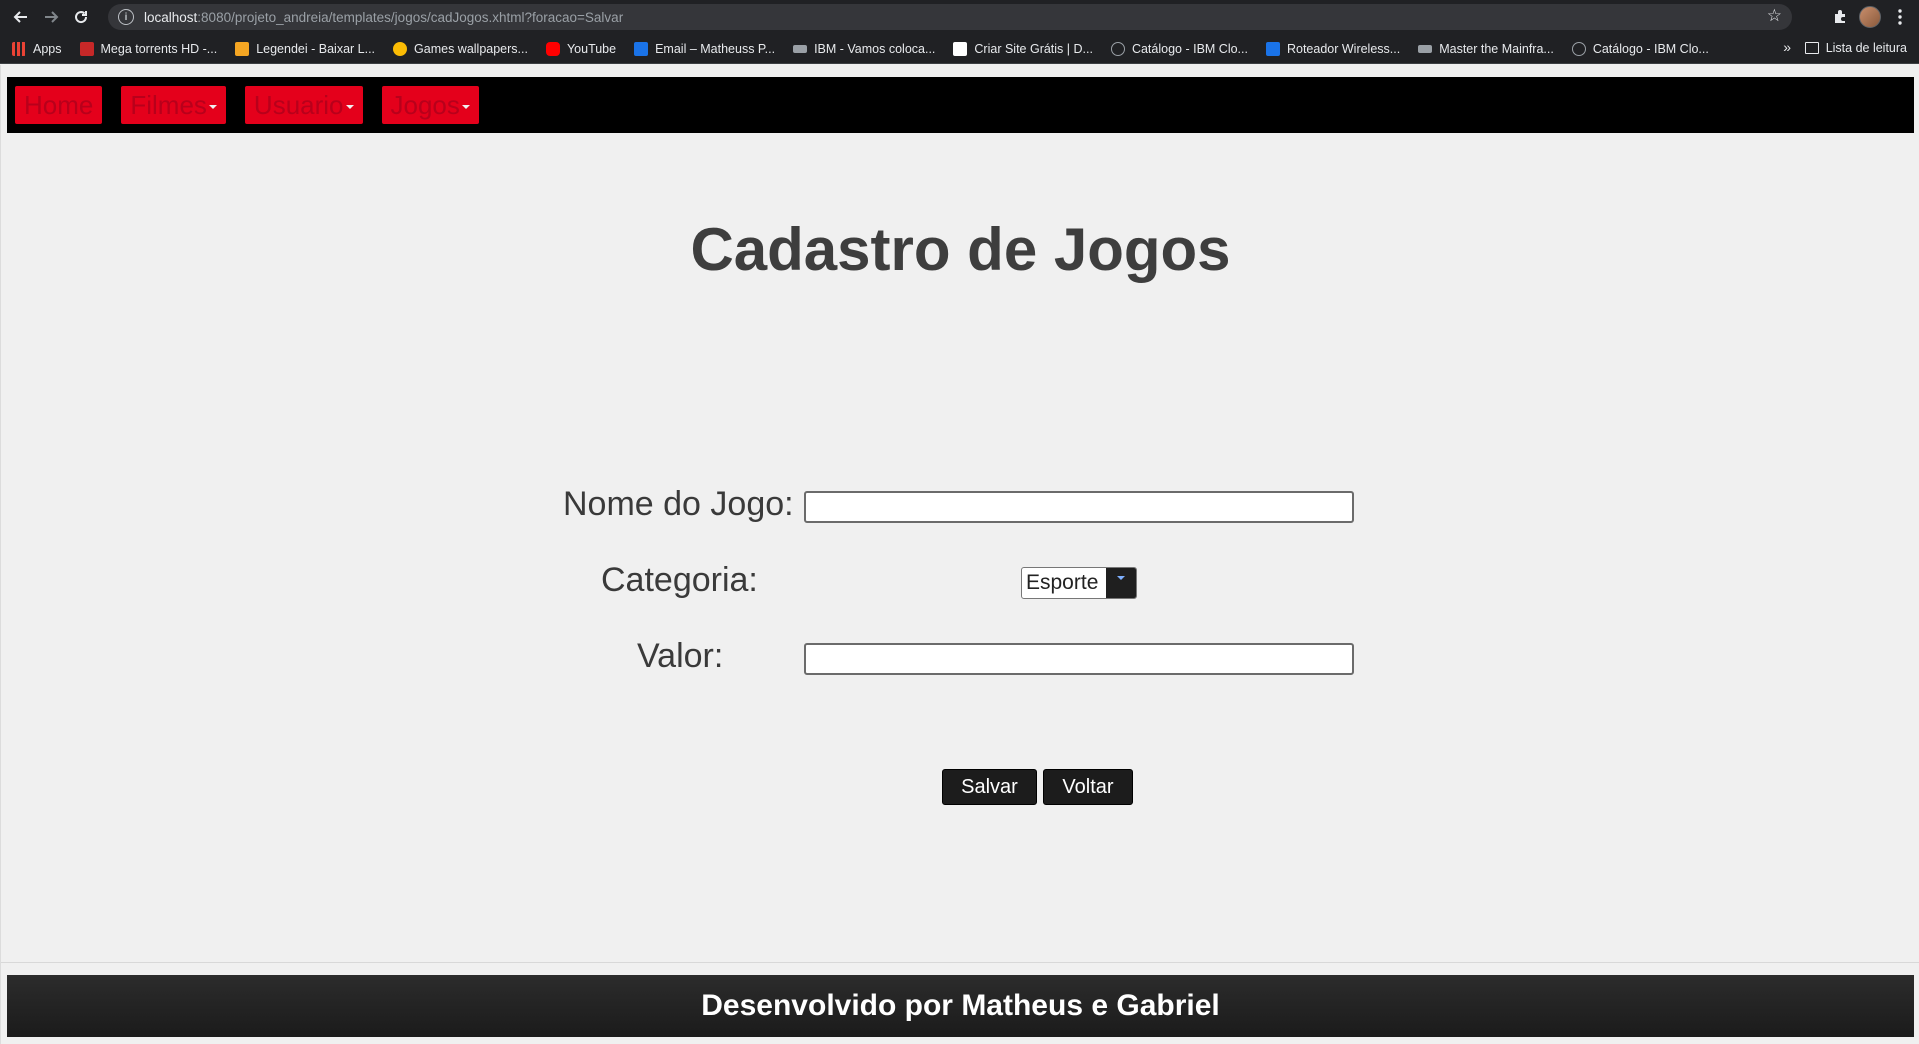  I want to click on forward-arrow-icon, so click(51, 17).